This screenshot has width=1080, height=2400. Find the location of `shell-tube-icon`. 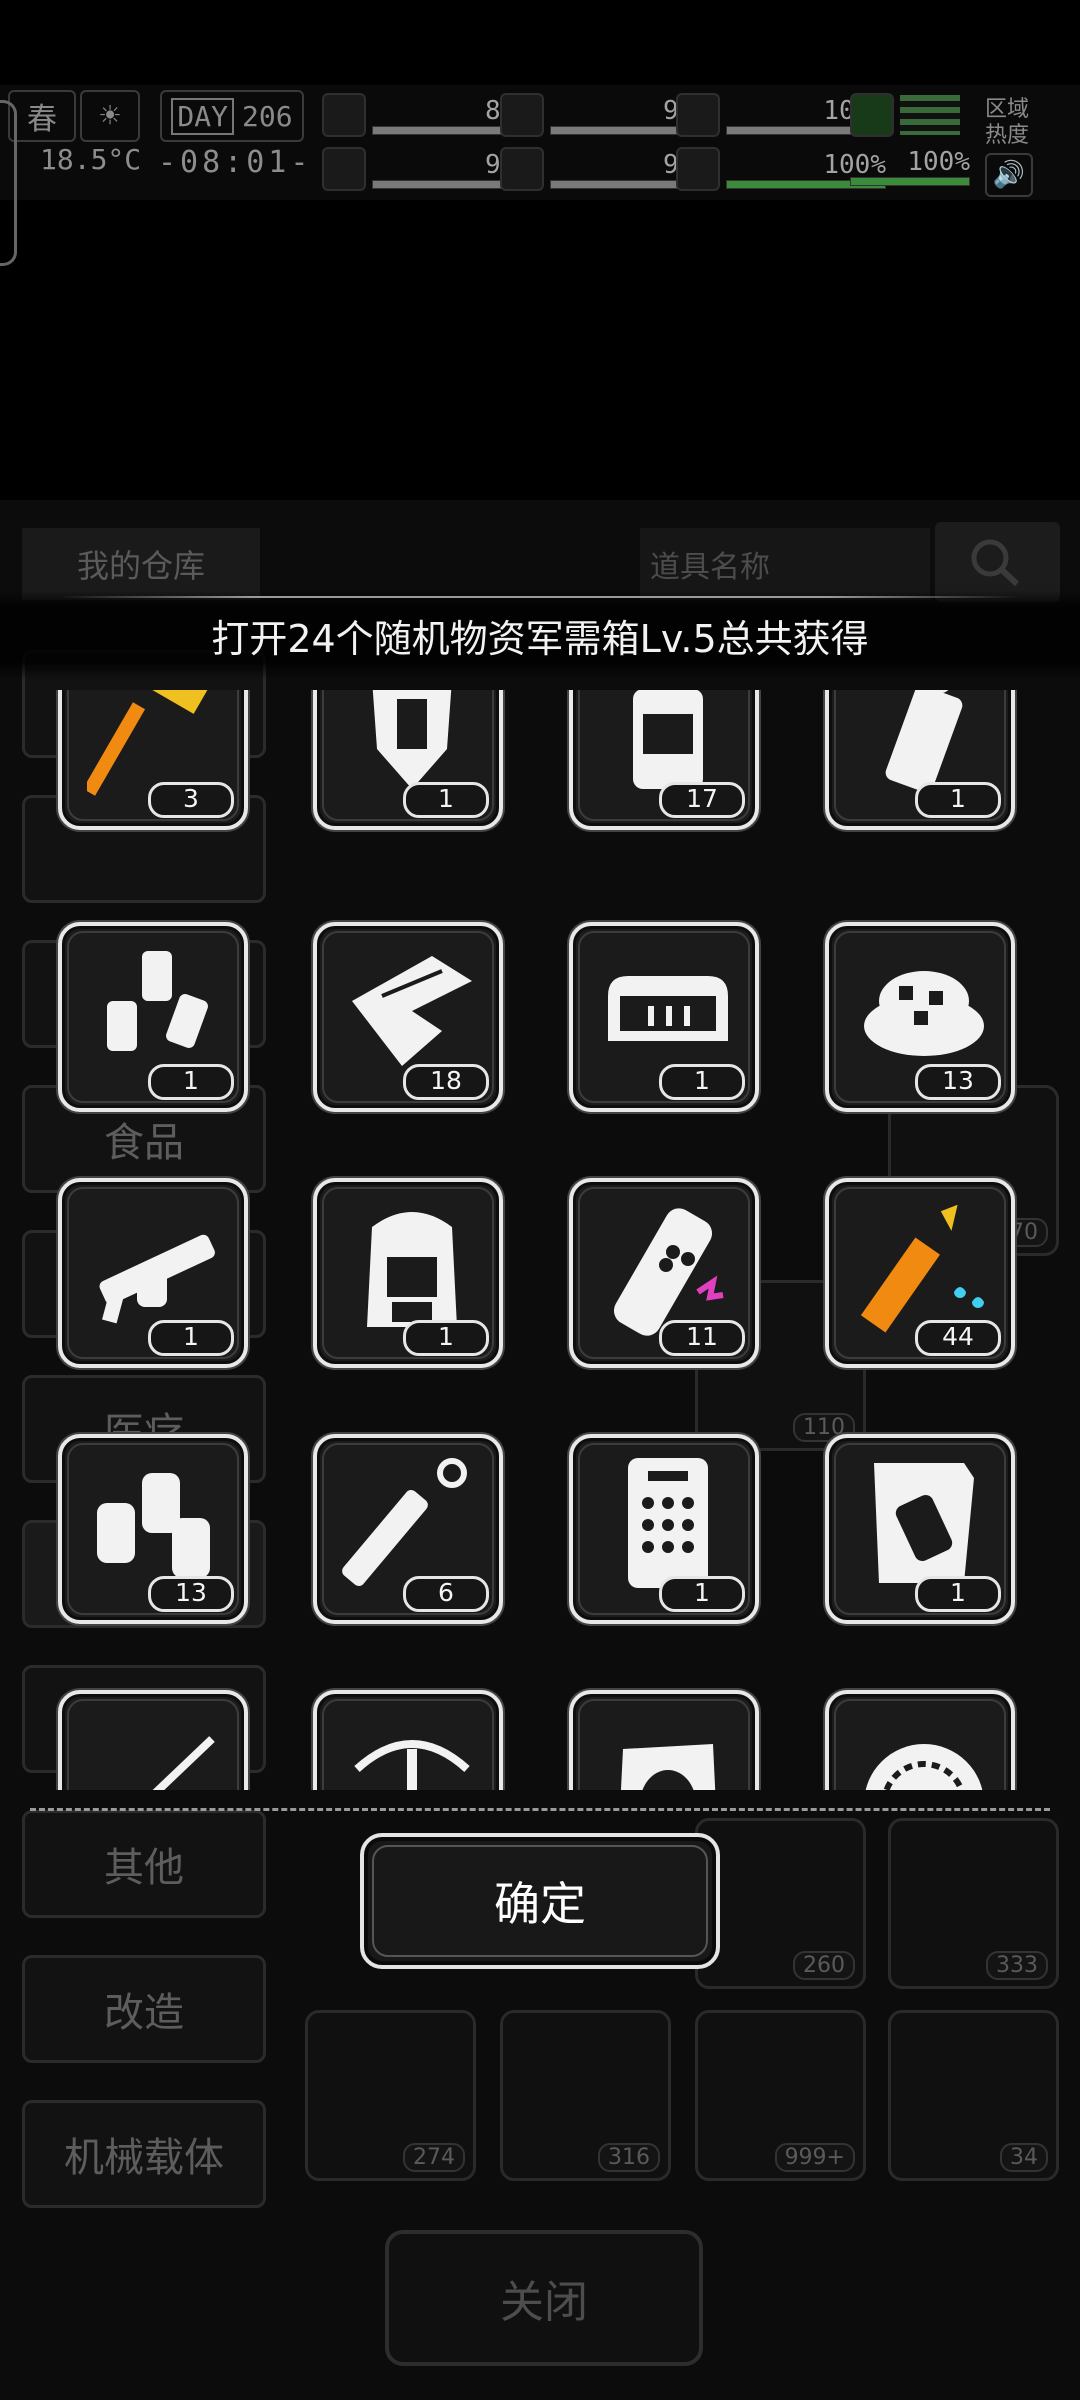

shell-tube-icon is located at coordinates (668, 1272).